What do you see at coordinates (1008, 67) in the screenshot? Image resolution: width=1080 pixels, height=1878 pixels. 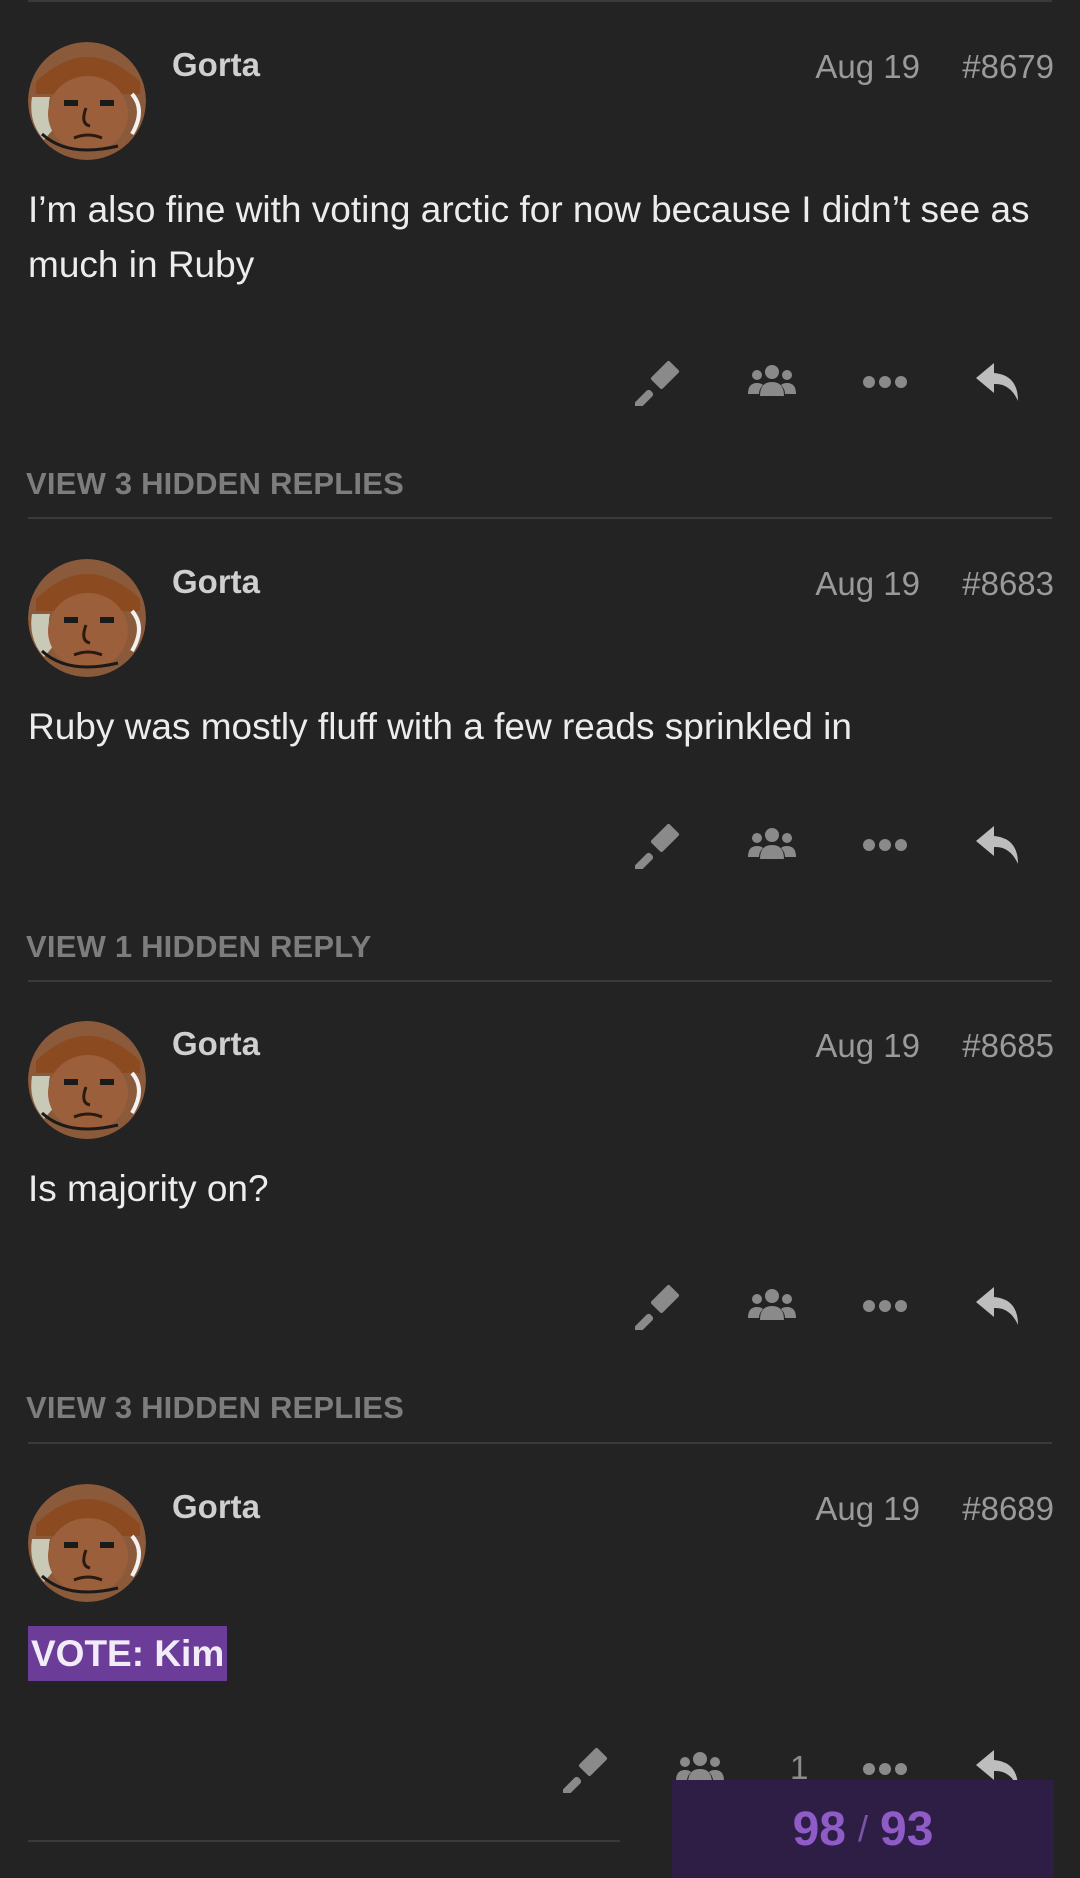 I see `post-number: #8679` at bounding box center [1008, 67].